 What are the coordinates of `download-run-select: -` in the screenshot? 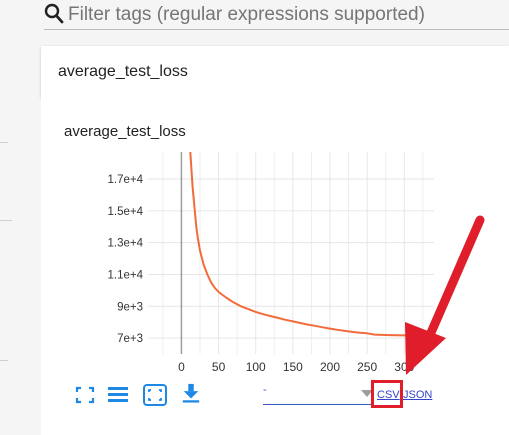 It's located at (318, 394).